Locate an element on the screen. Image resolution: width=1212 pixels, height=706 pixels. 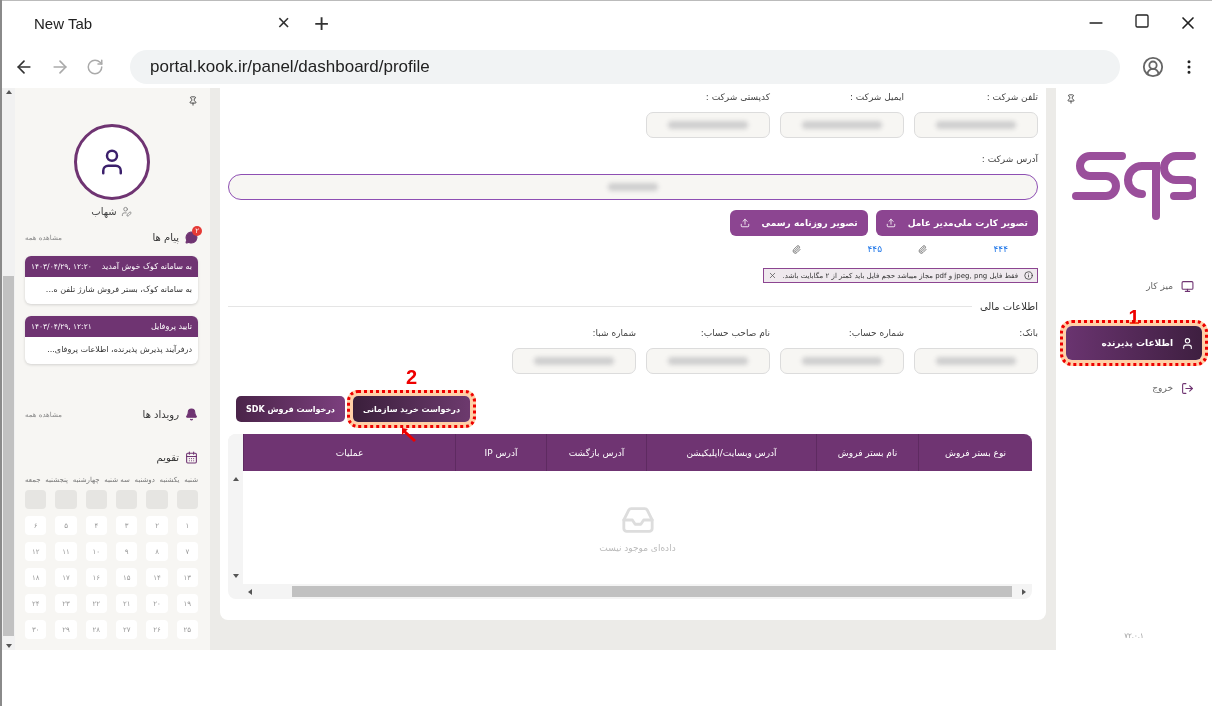
field-label: کدپستی شرکت : is located at coordinates (737, 97).